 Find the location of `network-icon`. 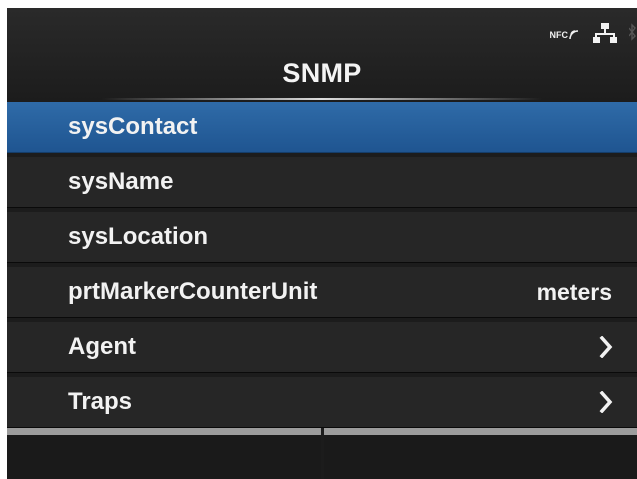

network-icon is located at coordinates (605, 35).